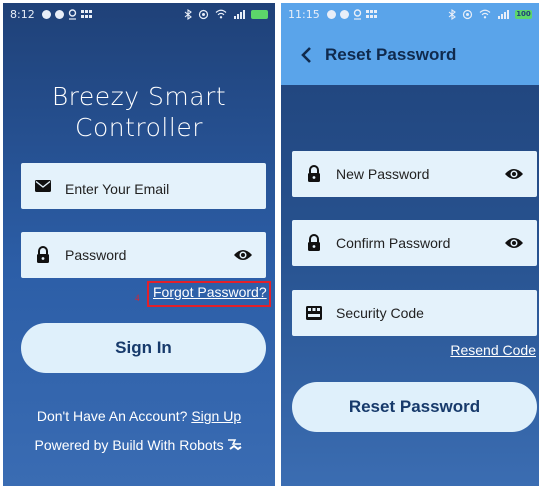  Describe the element at coordinates (380, 313) in the screenshot. I see `security-code-placeholder: Security Code` at that location.